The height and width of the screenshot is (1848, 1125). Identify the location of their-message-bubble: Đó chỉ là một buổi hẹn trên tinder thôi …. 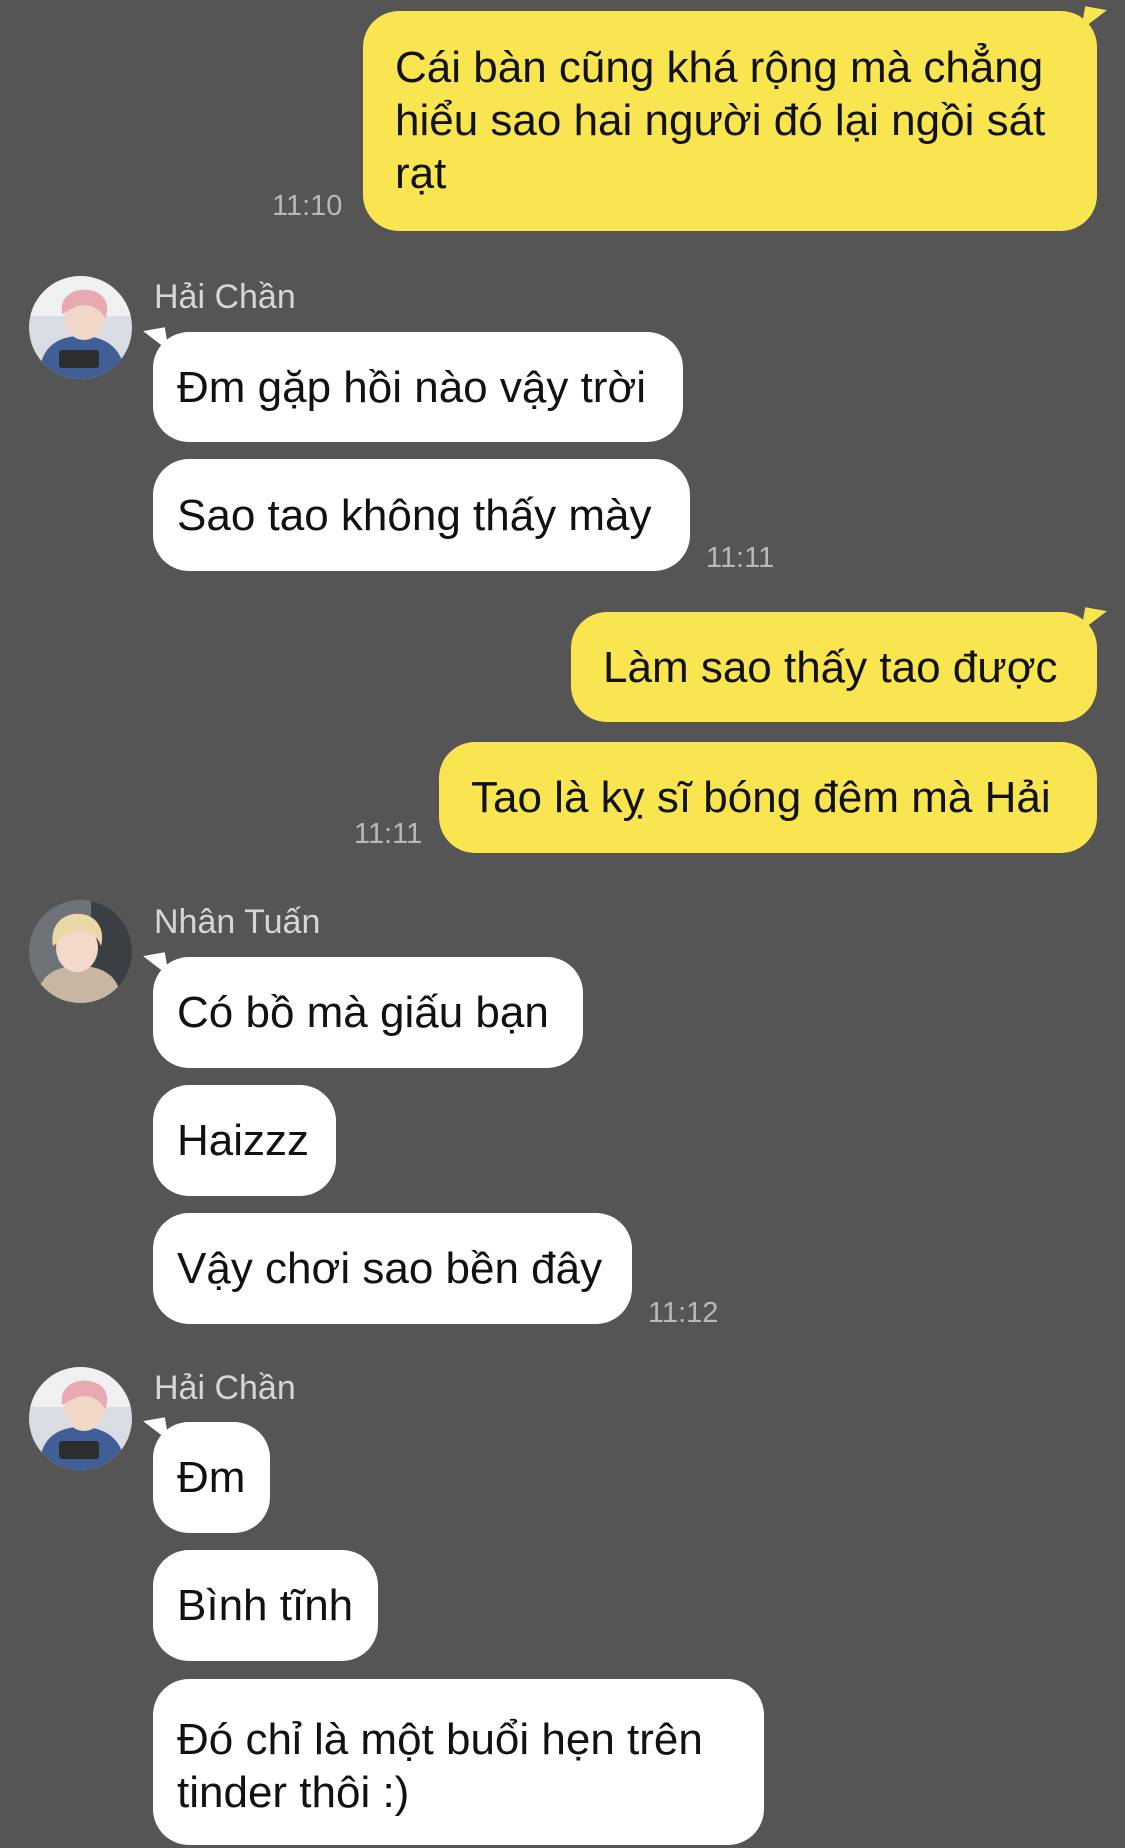
(458, 1762).